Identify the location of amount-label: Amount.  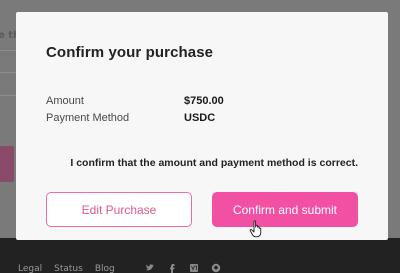
(65, 101).